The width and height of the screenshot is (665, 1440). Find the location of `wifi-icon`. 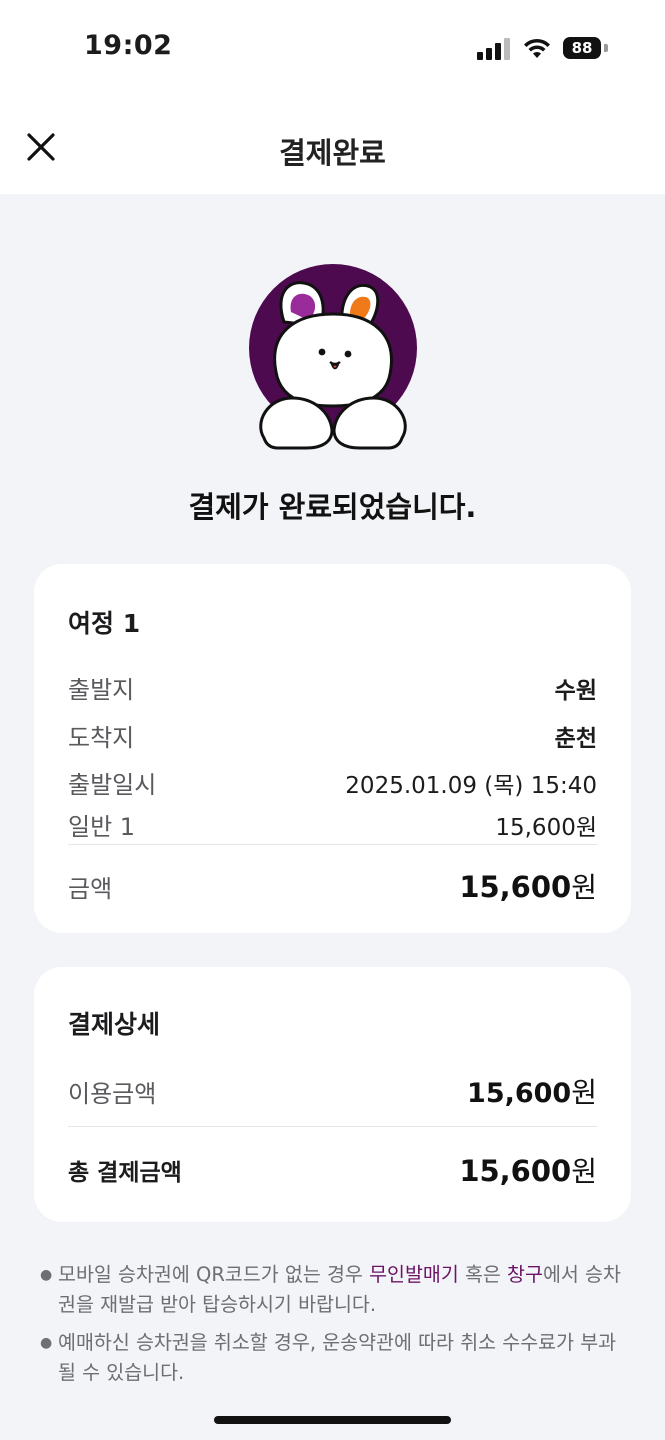

wifi-icon is located at coordinates (537, 48).